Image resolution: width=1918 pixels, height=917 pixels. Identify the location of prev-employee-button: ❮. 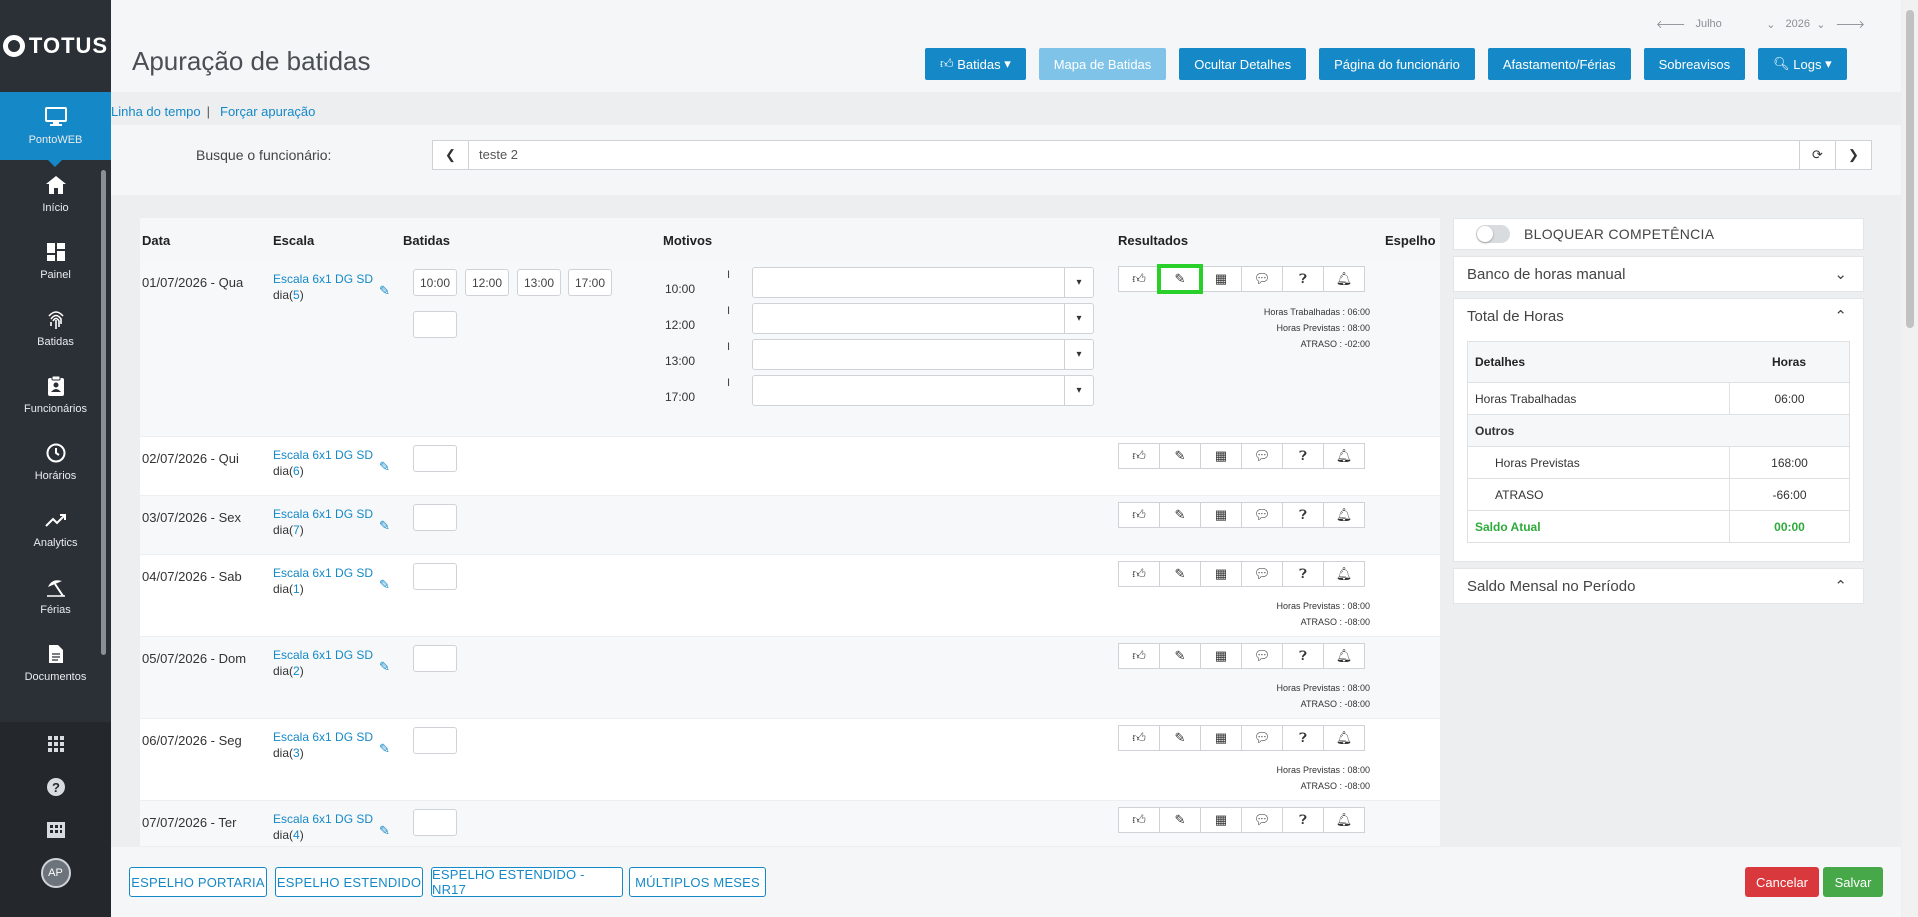
(451, 155).